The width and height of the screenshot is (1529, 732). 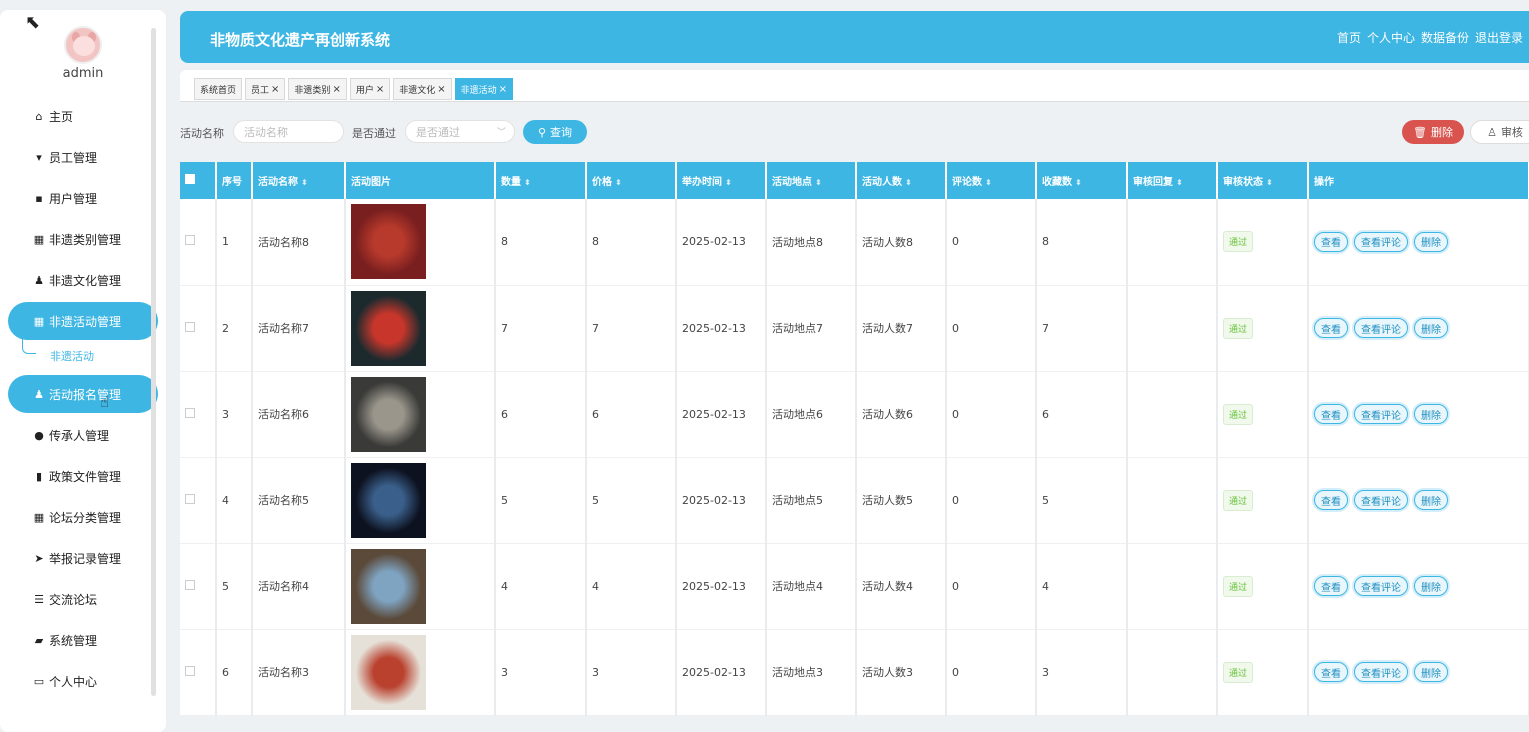 I want to click on pass-status-select: 是否通过 ﹀, so click(x=460, y=131).